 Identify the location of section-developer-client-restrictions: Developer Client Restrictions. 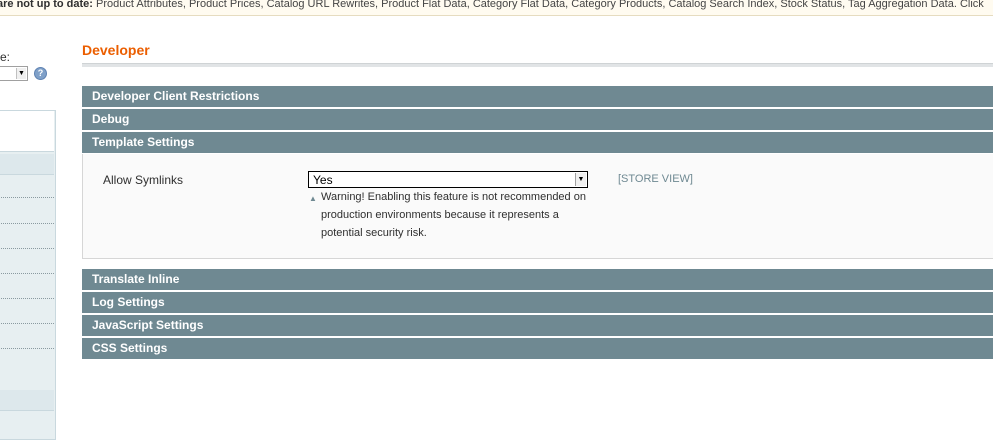
(537, 96).